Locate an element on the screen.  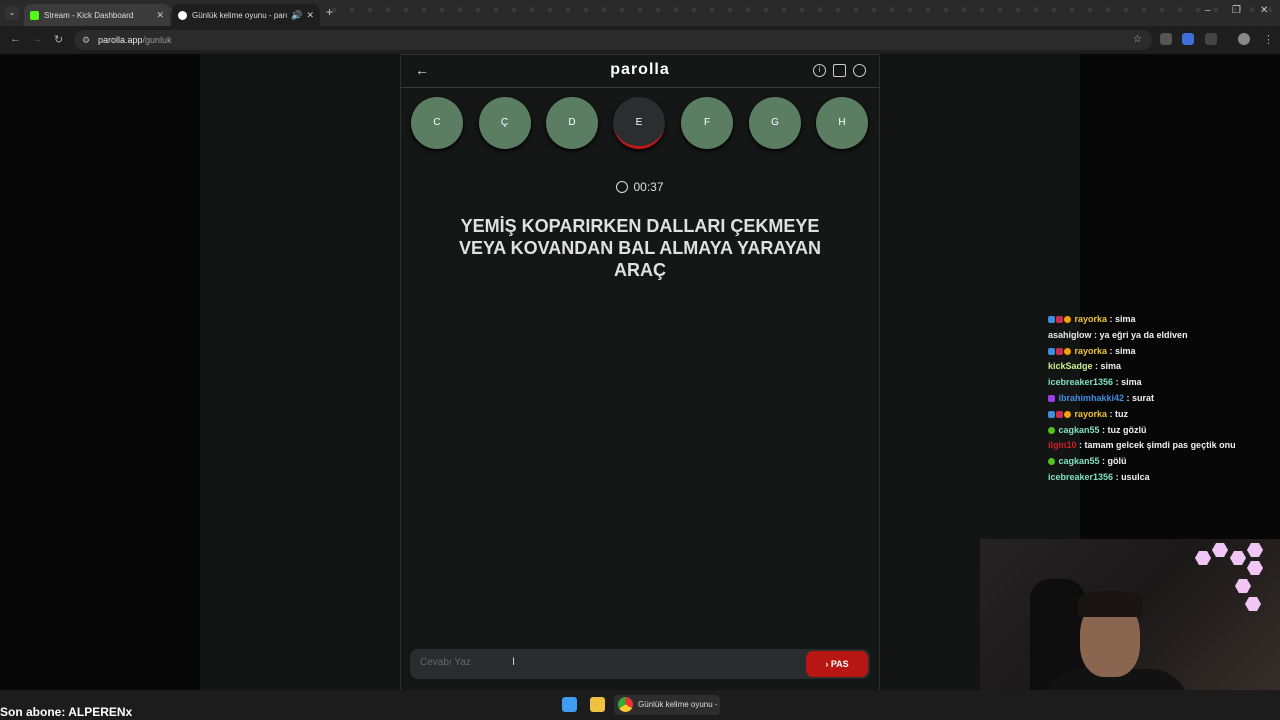
chat-message: kickSadge : sima is located at coordinates (1085, 366).